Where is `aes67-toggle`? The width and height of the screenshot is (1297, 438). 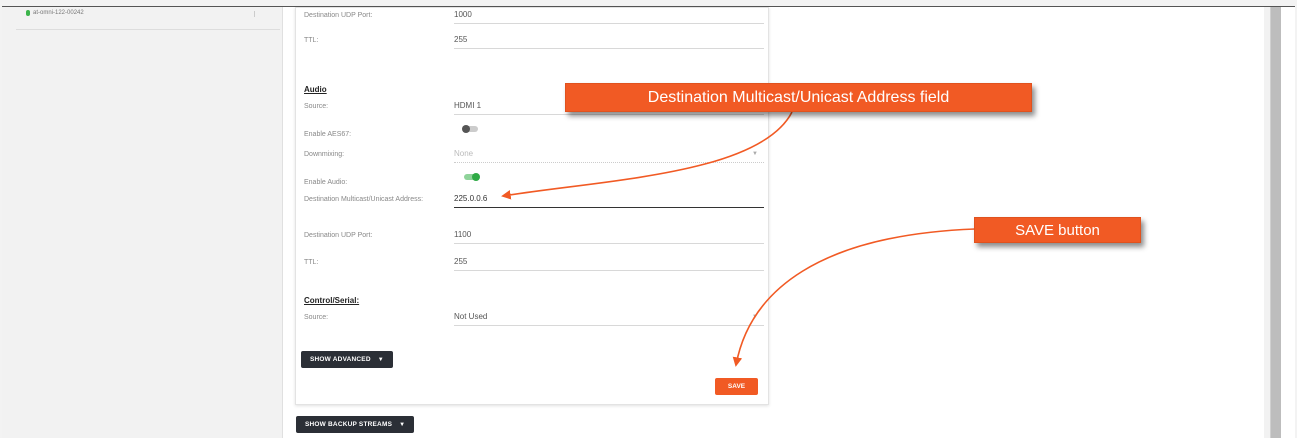 aes67-toggle is located at coordinates (471, 129).